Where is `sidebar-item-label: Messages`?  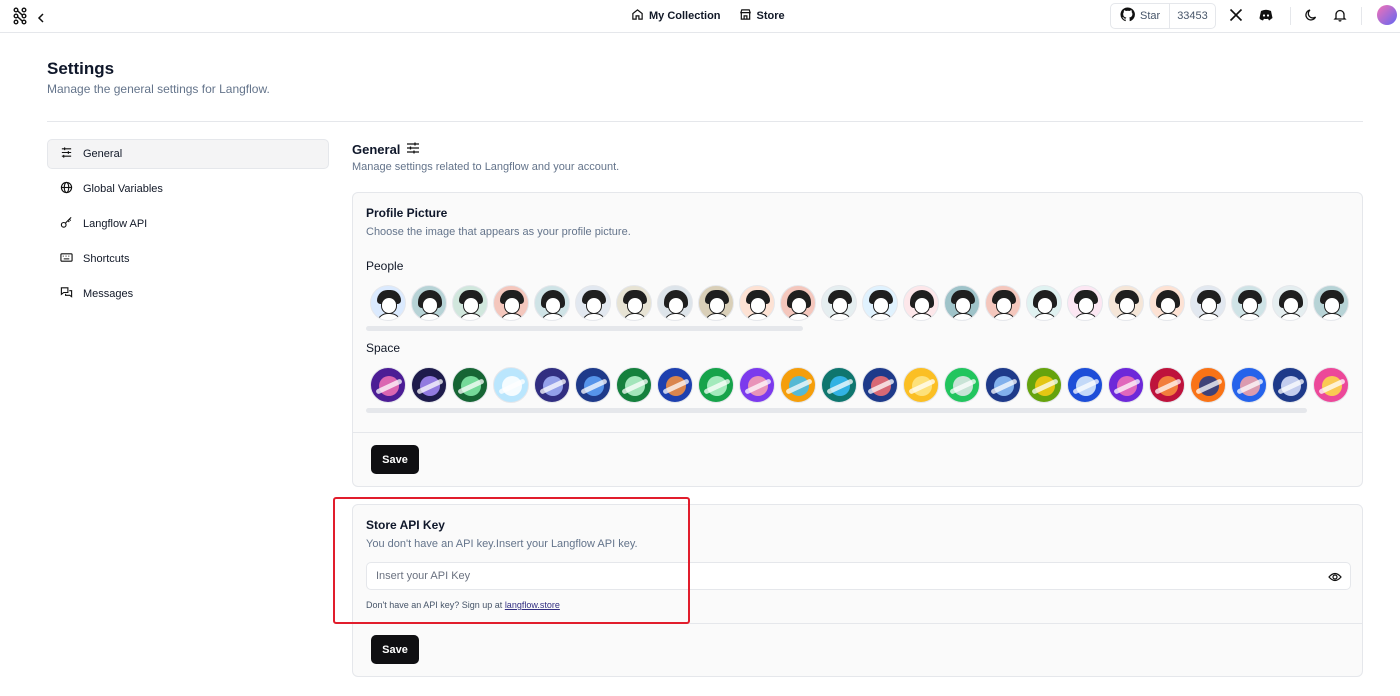
sidebar-item-label: Messages is located at coordinates (108, 294).